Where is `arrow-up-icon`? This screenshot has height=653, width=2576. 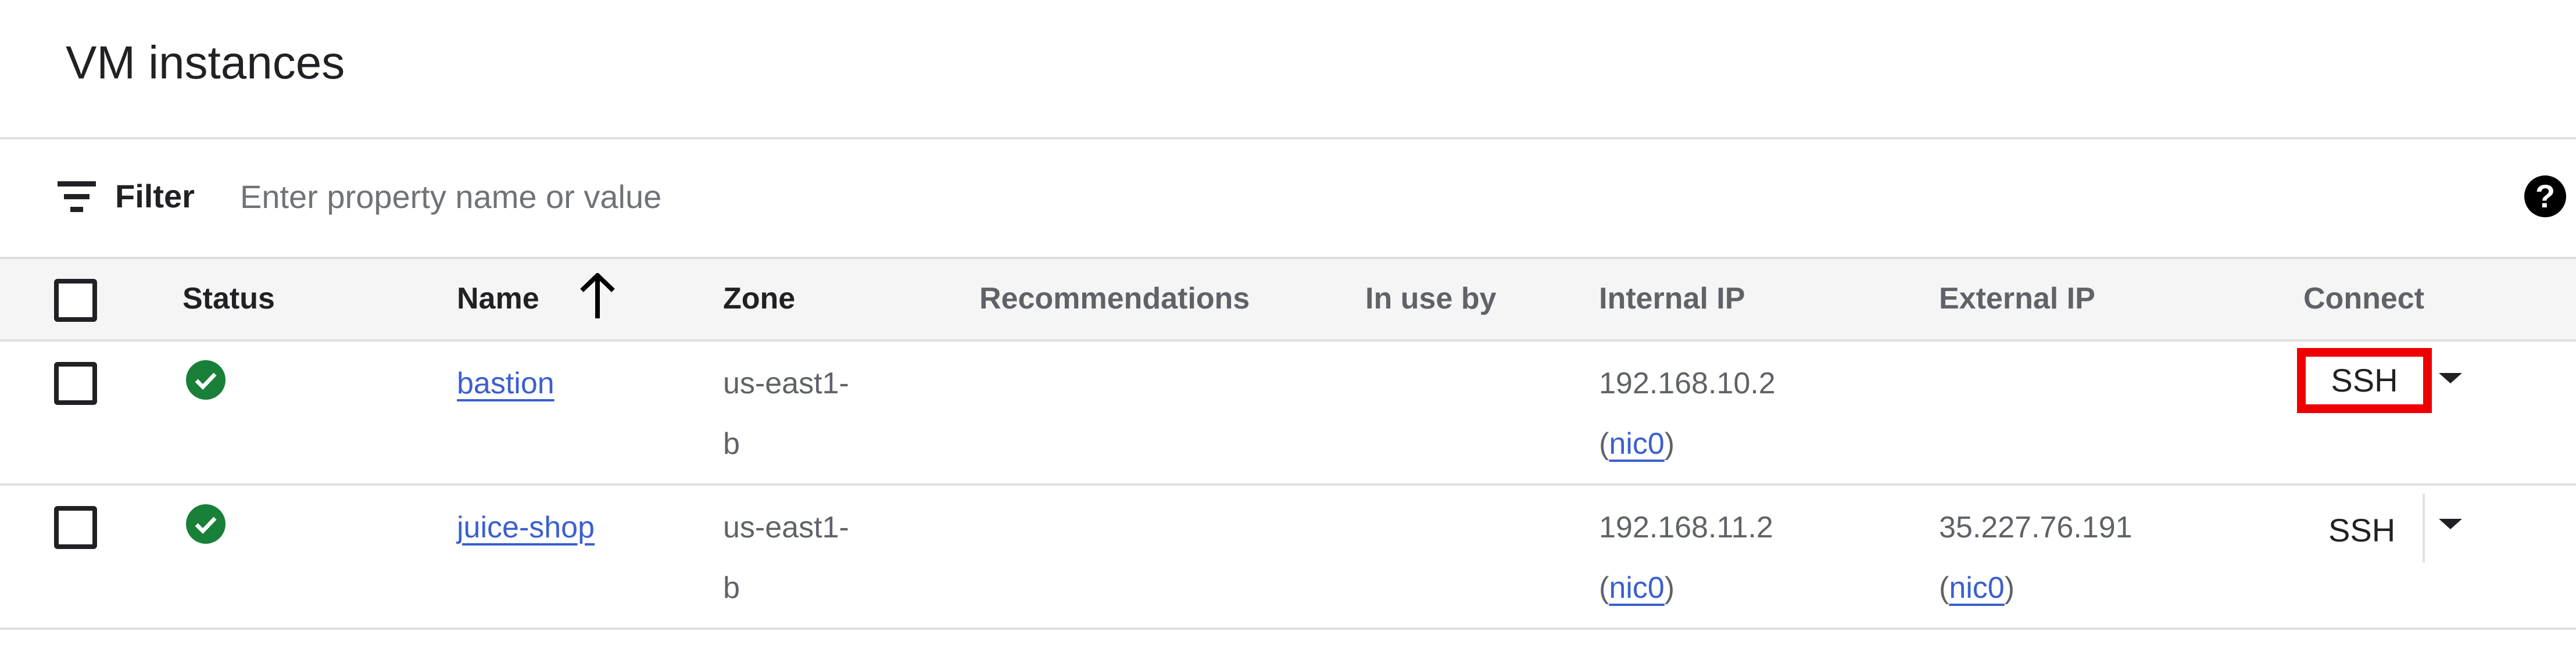
arrow-up-icon is located at coordinates (597, 296).